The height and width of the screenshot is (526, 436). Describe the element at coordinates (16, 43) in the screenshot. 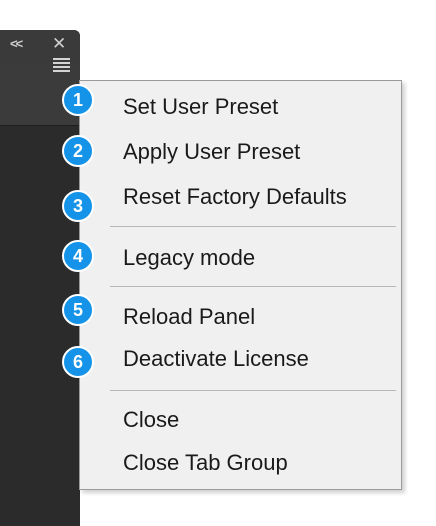

I see `collapse-icon: <<` at that location.